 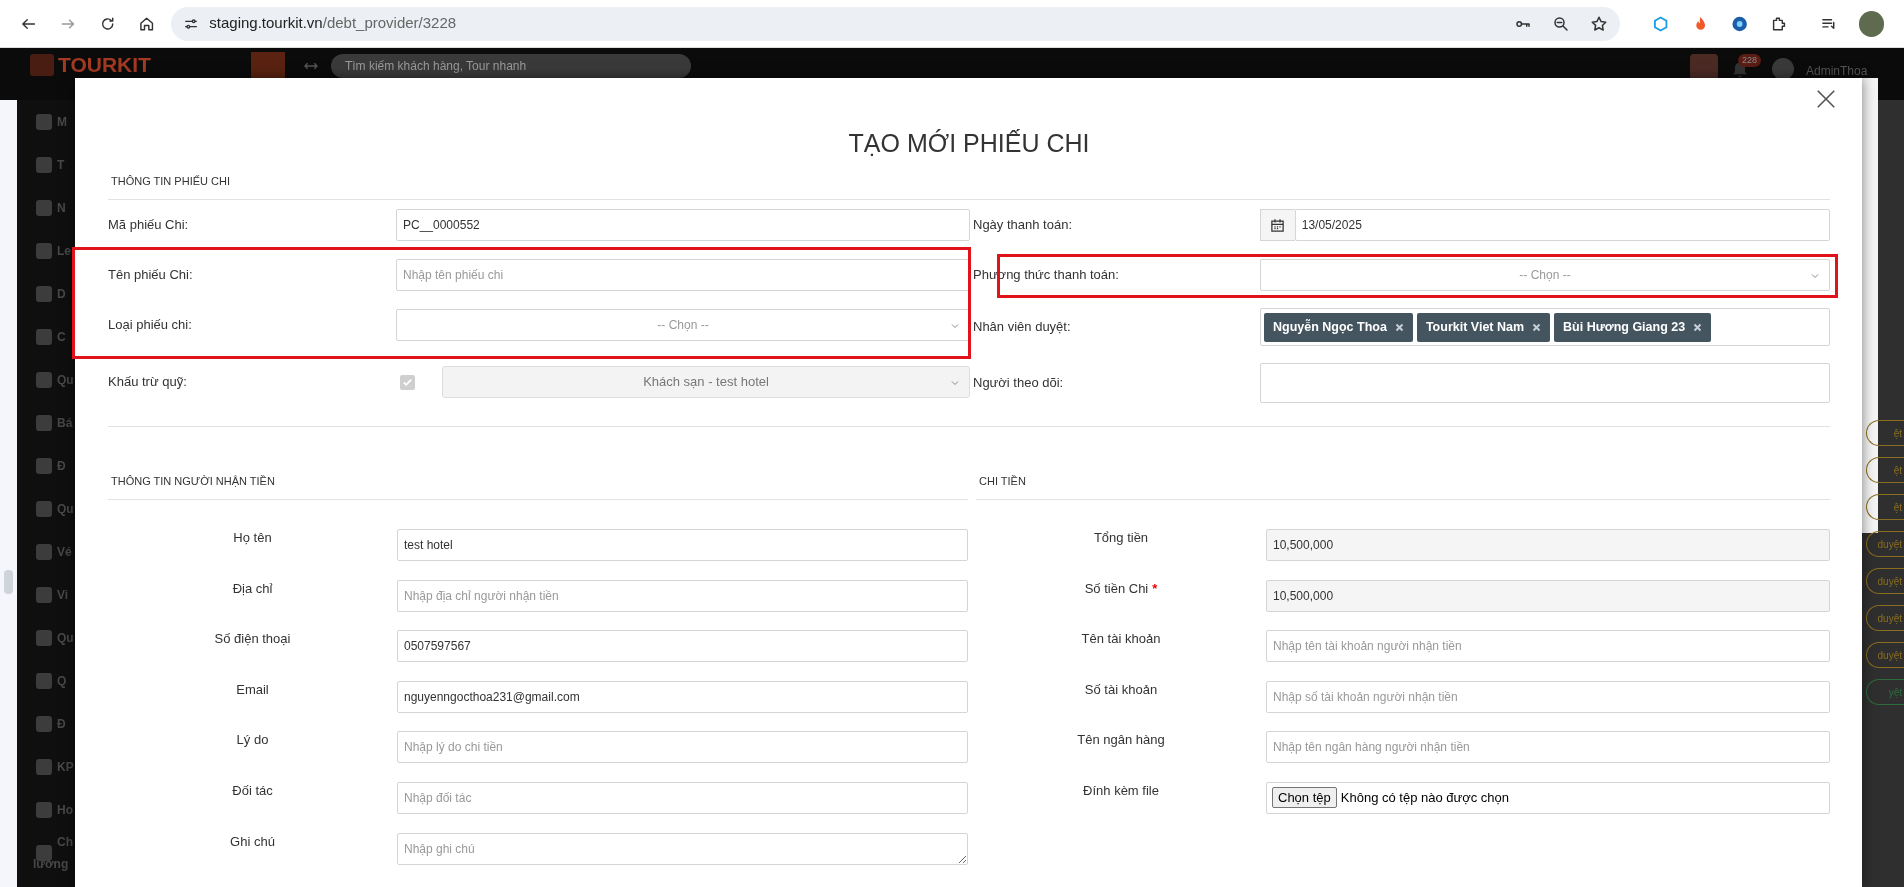 I want to click on text-area: Nhập ghi chú, so click(x=682, y=848).